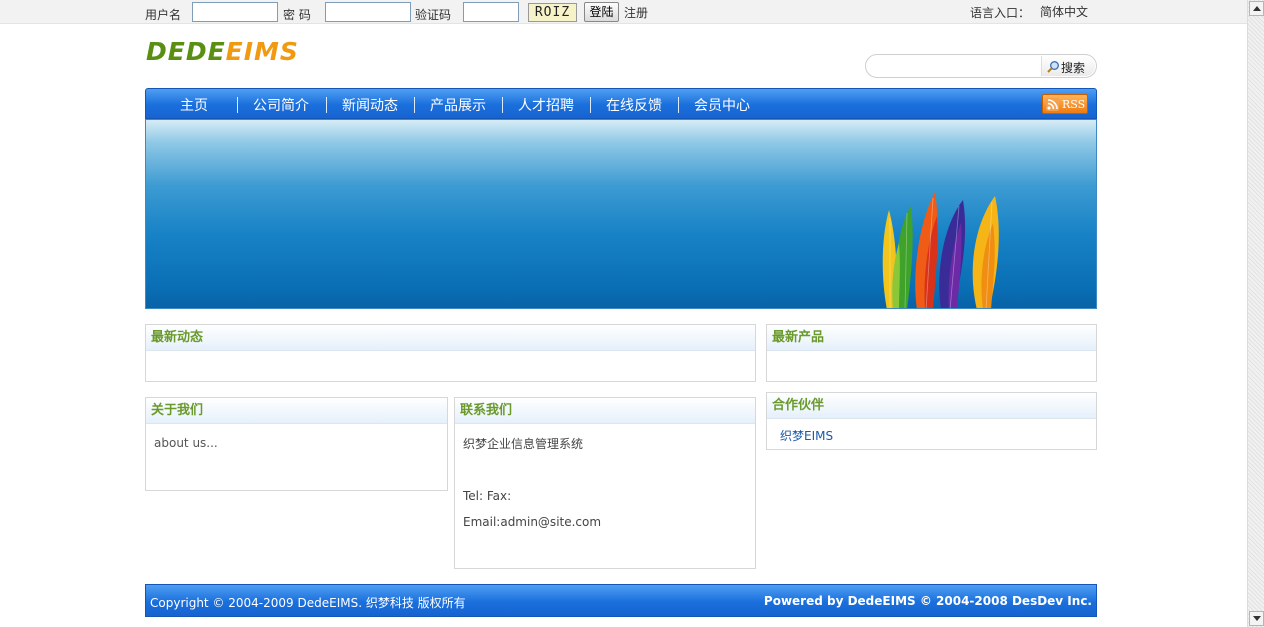  What do you see at coordinates (163, 15) in the screenshot?
I see `username-label: 用户名` at bounding box center [163, 15].